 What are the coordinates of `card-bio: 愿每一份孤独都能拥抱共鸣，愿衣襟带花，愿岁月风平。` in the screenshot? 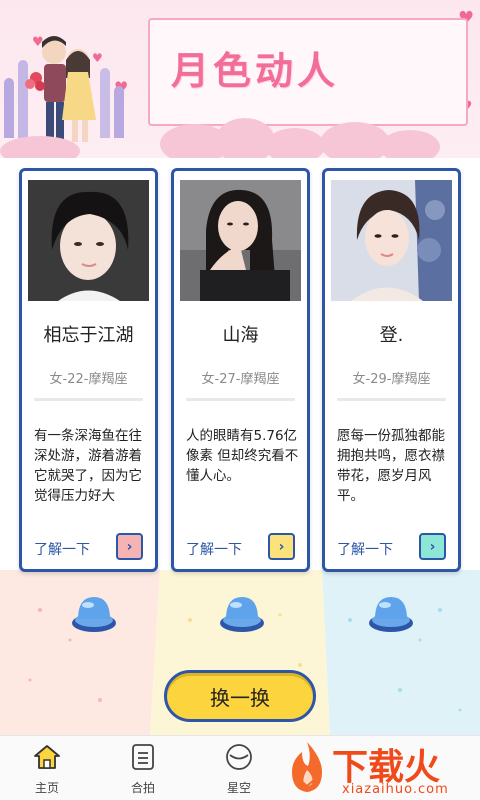 It's located at (391, 466).